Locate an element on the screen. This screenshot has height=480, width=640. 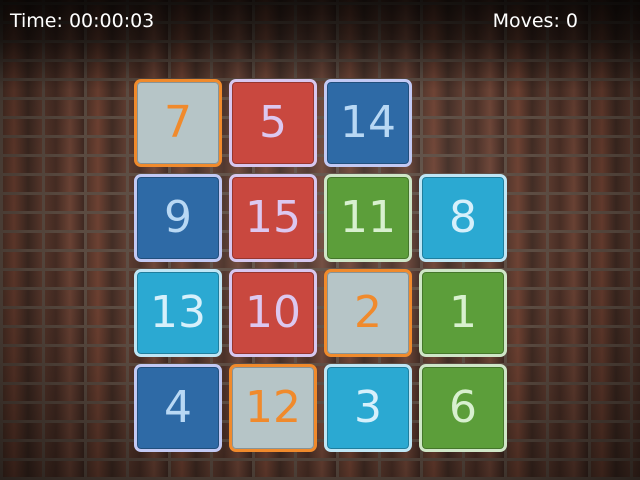
tile-number: 4 is located at coordinates (178, 407).